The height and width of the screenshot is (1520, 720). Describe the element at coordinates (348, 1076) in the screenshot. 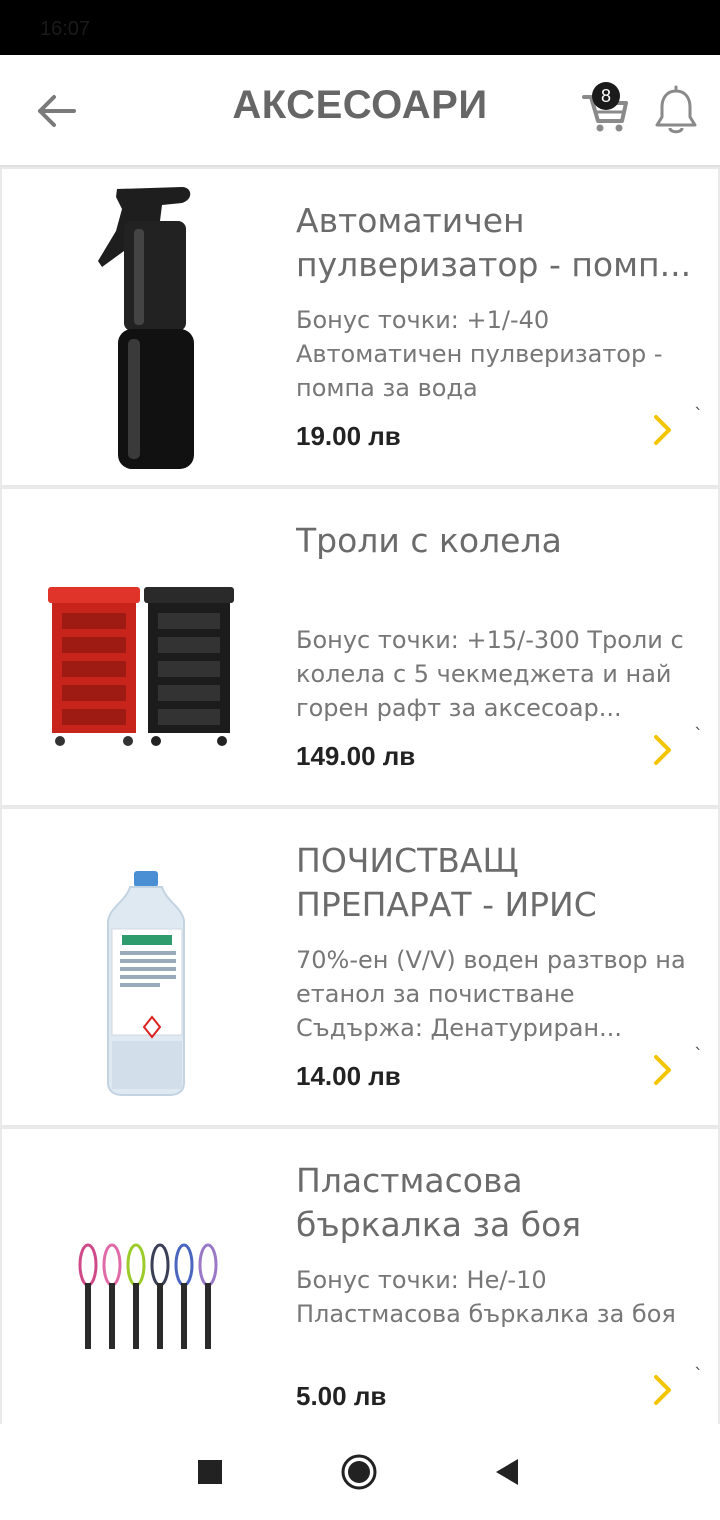

I see `product-price: 14.00 лв` at that location.